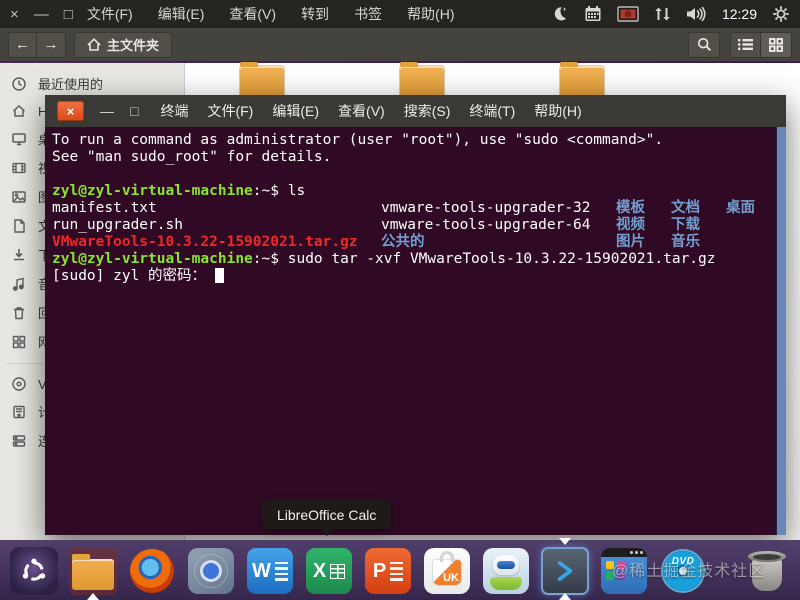 The image size is (800, 600). What do you see at coordinates (565, 596) in the screenshot?
I see `terminal-focus-indicator-bottom` at bounding box center [565, 596].